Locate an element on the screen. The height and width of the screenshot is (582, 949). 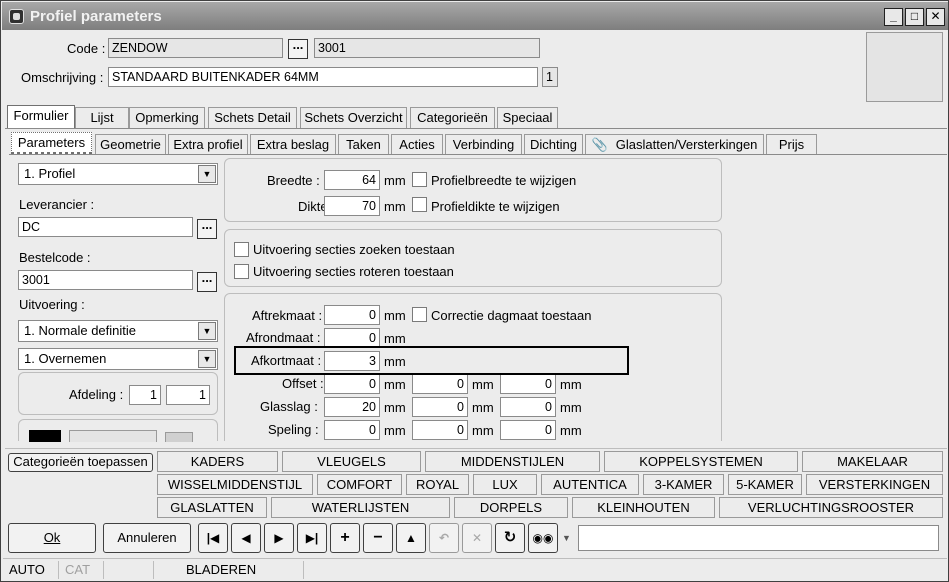
offset-field-2: 0 is located at coordinates (440, 384).